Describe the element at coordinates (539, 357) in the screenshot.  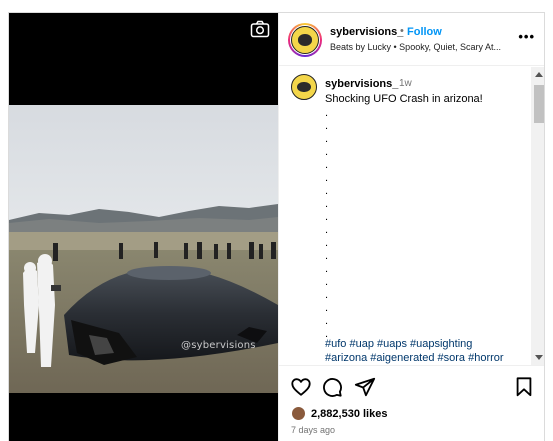
I see `scroll-down-arrow-icon` at that location.